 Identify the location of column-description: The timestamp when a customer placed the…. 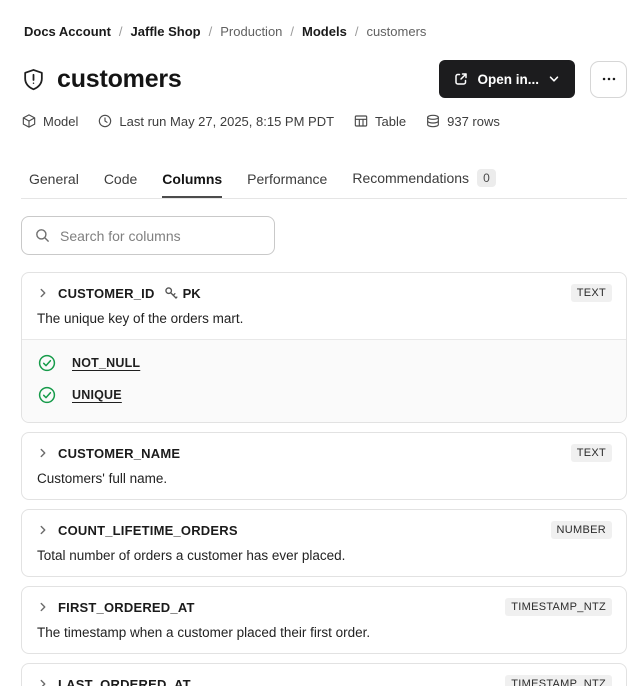
(204, 632).